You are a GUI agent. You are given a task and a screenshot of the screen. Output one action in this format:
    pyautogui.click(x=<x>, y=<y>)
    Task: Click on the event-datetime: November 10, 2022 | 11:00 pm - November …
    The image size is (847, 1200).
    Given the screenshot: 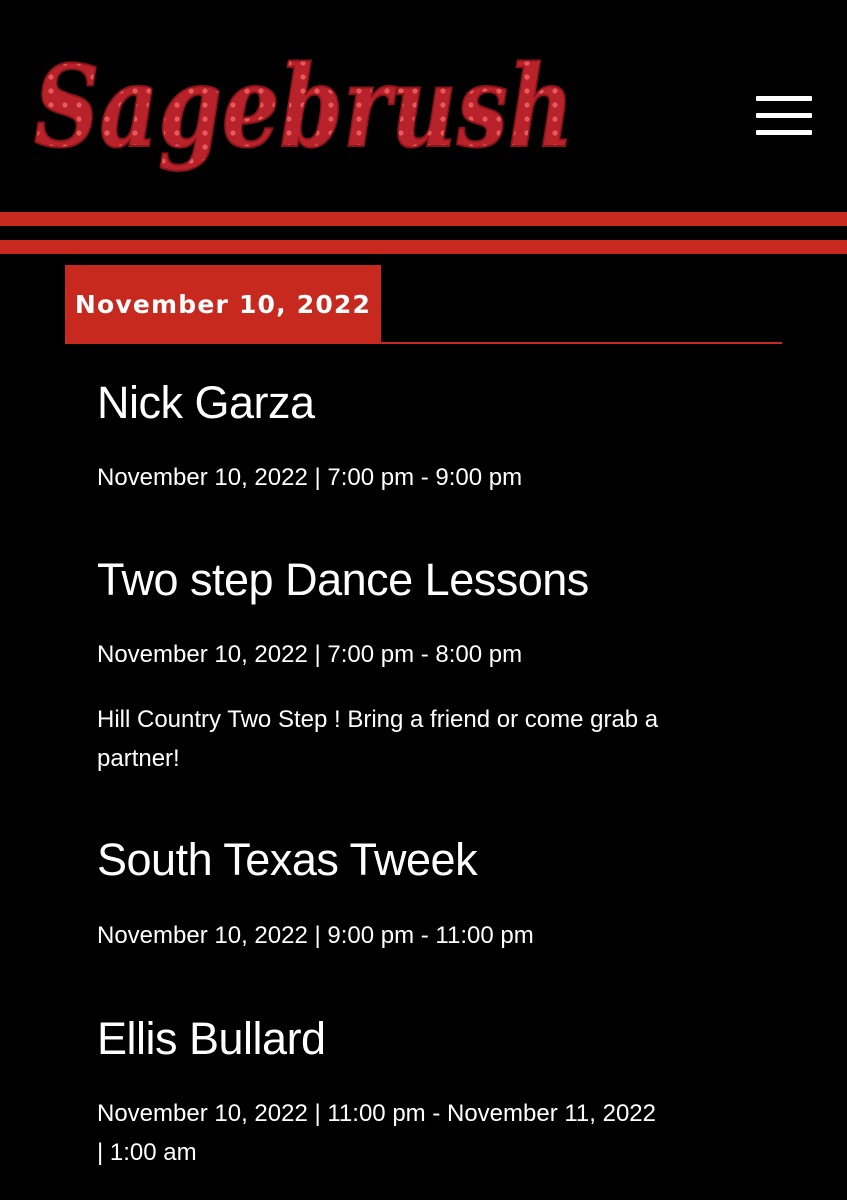 What is the action you would take?
    pyautogui.click(x=376, y=1133)
    